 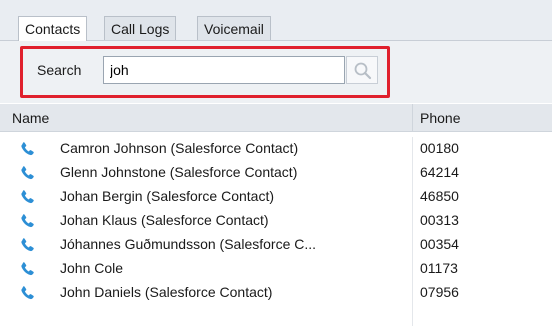 I want to click on contact-phone: 01173, so click(x=439, y=268).